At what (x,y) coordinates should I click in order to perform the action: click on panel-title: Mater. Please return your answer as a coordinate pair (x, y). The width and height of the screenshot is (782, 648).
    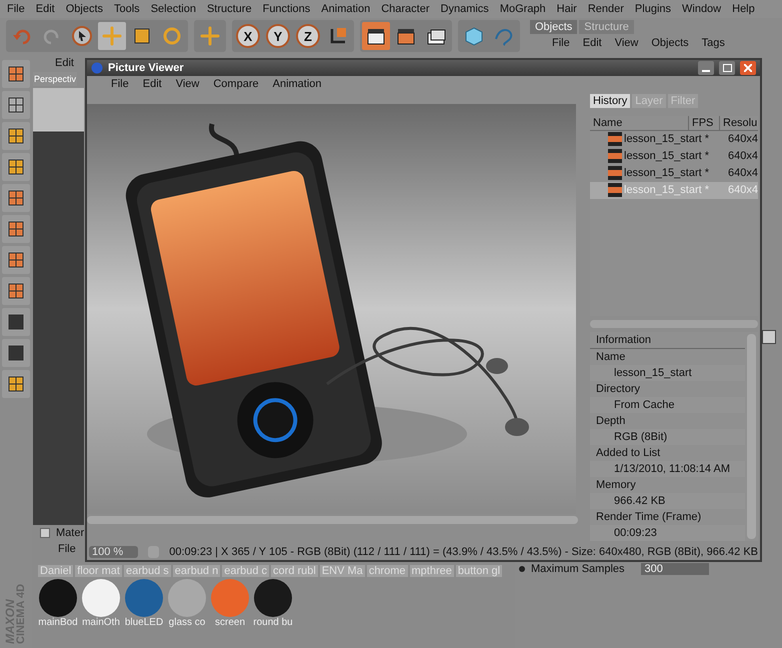
    Looking at the image, I should click on (70, 533).